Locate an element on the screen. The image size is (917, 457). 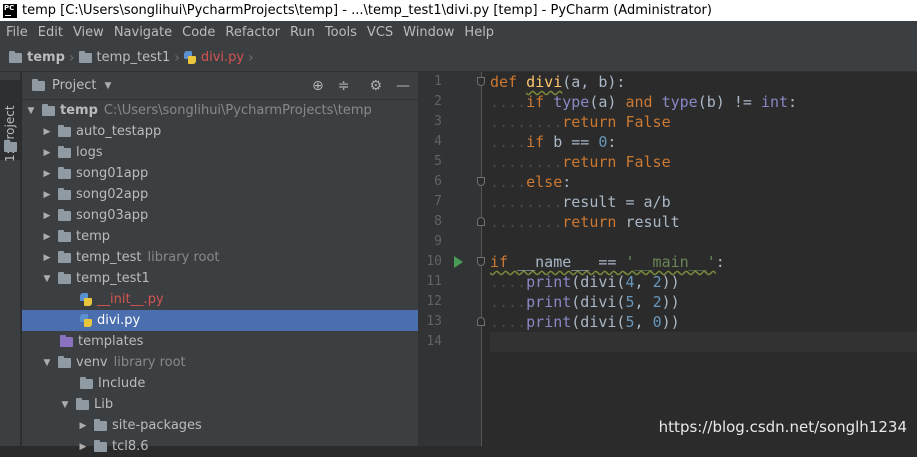
breadcrumb-label: divi.py is located at coordinates (222, 57).